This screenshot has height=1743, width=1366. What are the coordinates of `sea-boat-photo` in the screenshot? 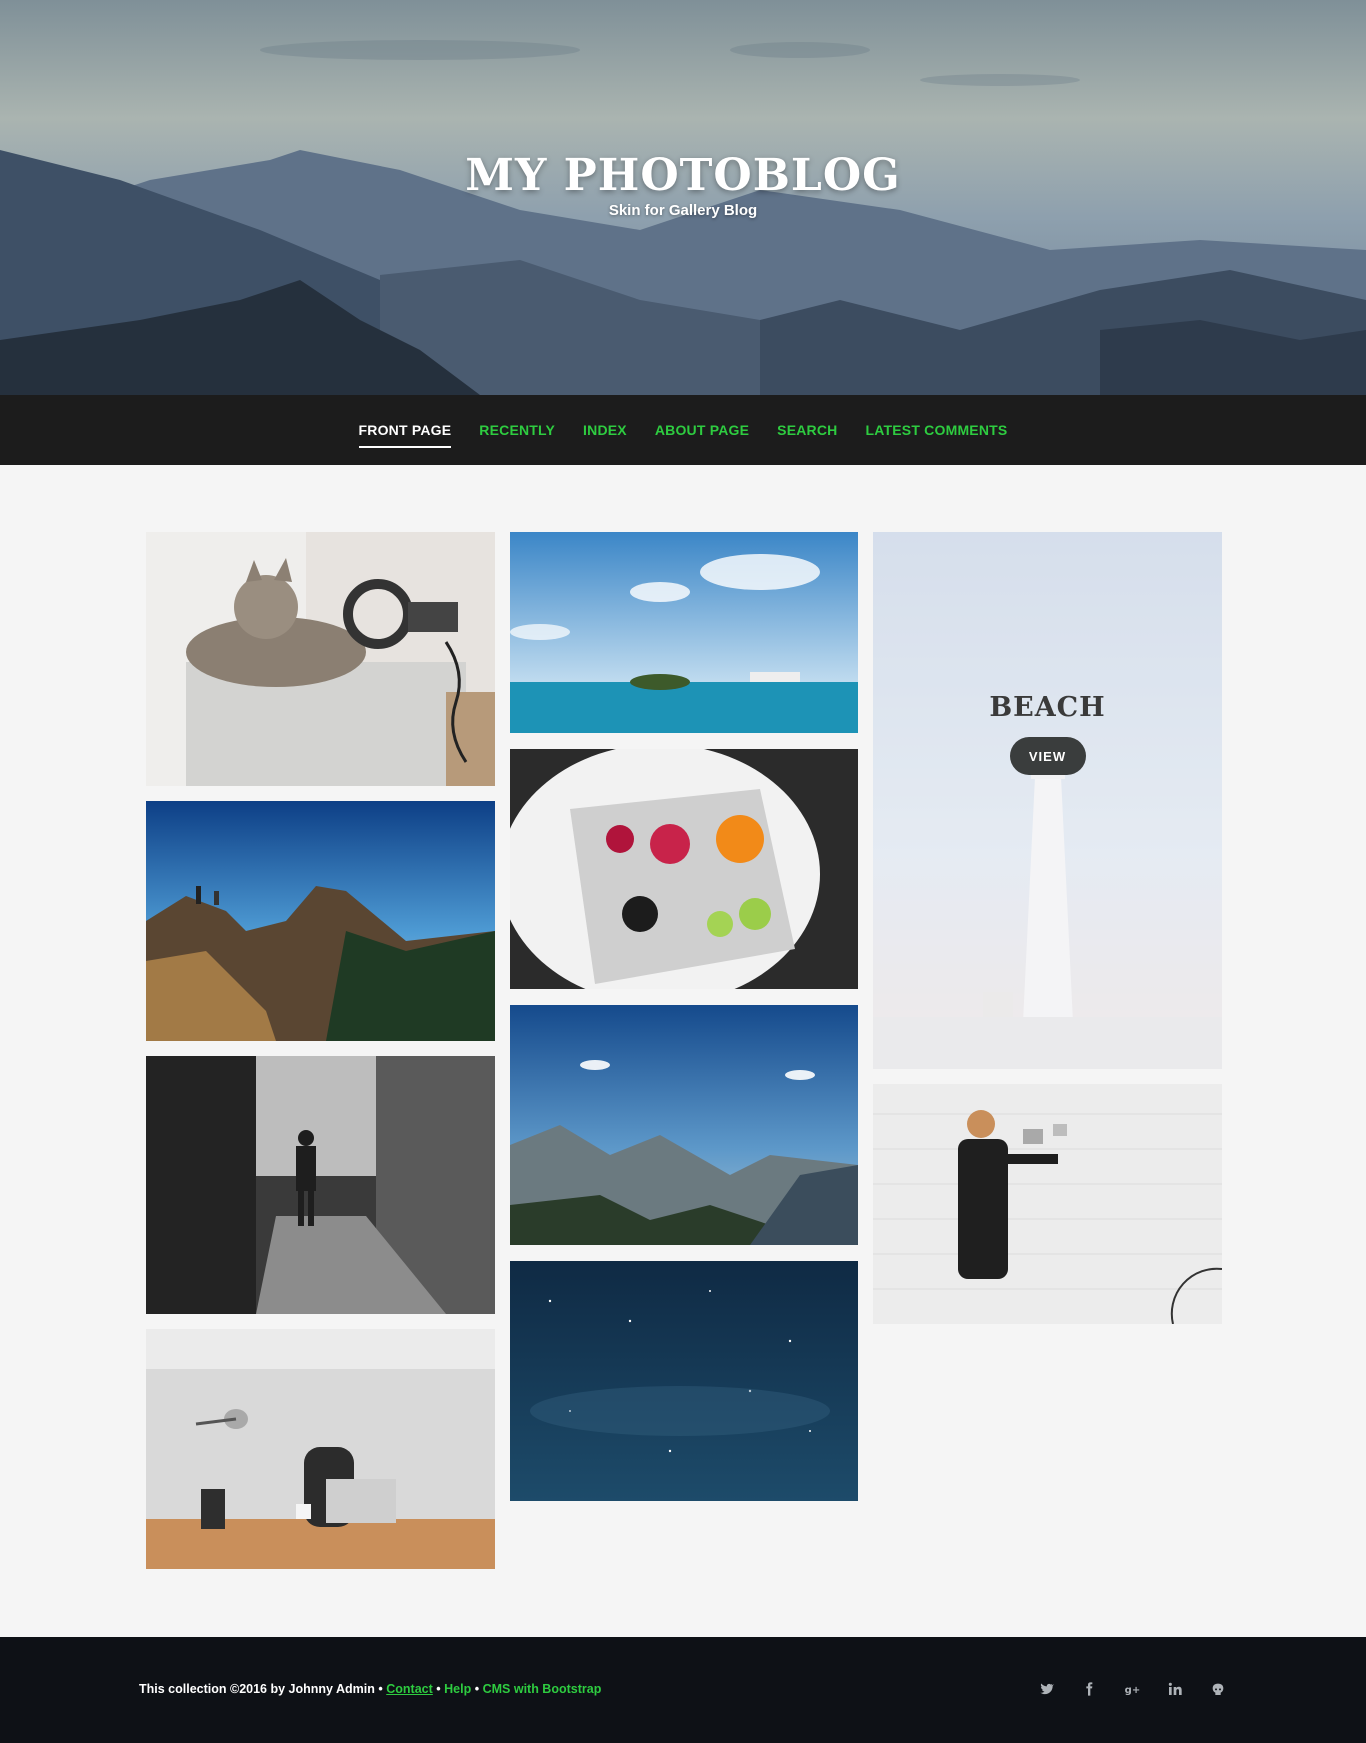 It's located at (684, 632).